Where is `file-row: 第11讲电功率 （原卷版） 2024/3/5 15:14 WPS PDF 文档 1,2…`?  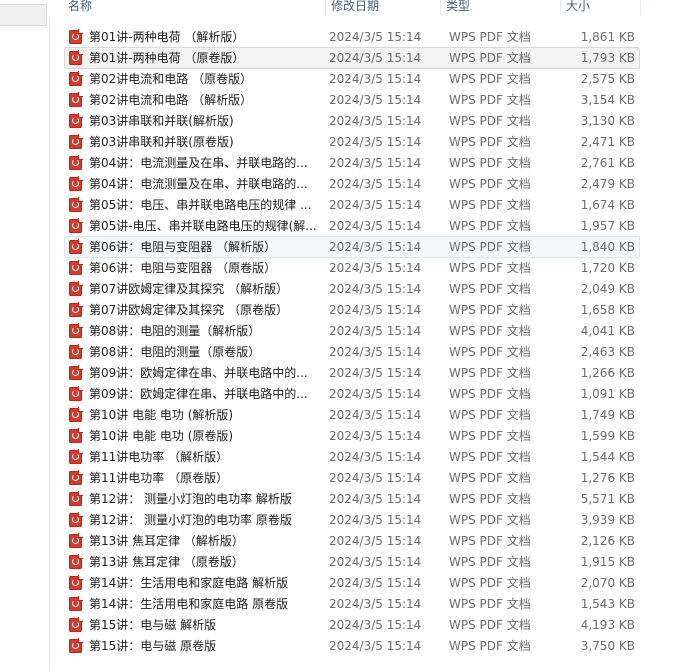 file-row: 第11讲电功率 （原卷版） 2024/3/5 15:14 WPS PDF 文档 1,2… is located at coordinates (352, 478).